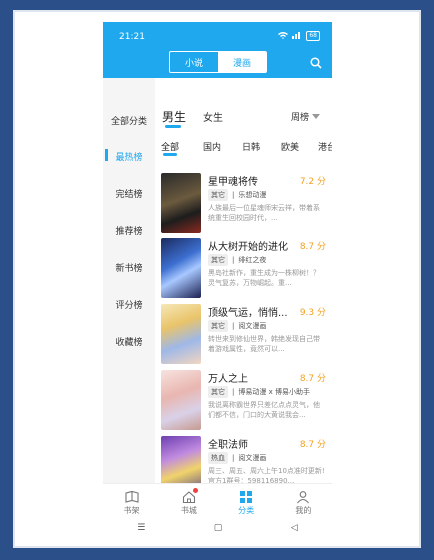 The image size is (434, 560). I want to click on tab-profile-label: 我的, so click(303, 510).